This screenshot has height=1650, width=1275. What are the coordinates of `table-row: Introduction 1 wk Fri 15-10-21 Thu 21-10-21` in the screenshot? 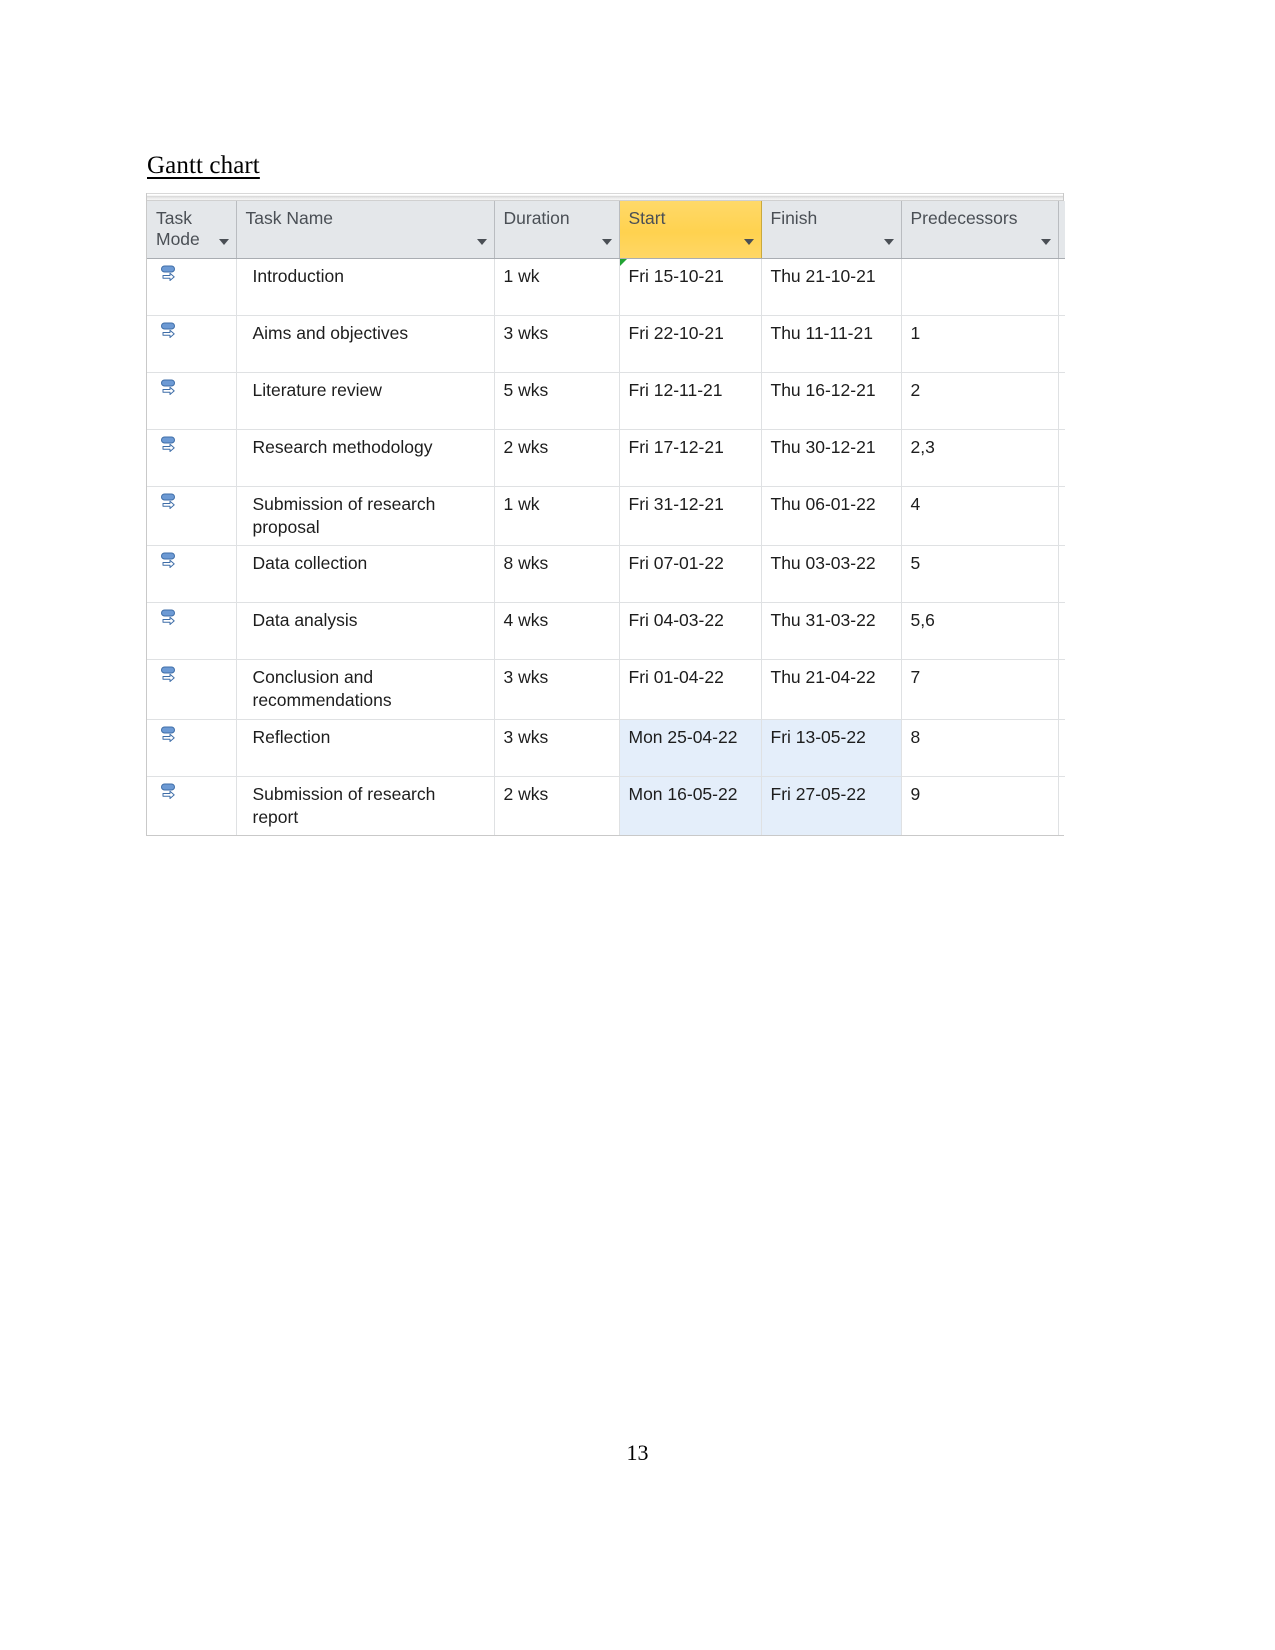 It's located at (606, 287).